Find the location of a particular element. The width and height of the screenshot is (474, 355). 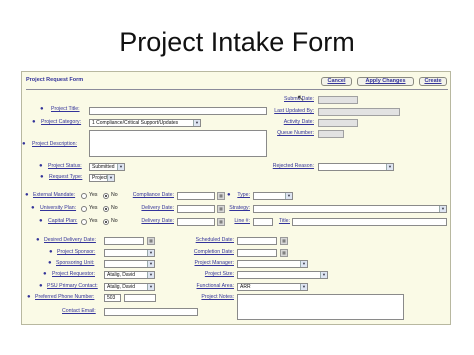

project-title-input is located at coordinates (178, 111).